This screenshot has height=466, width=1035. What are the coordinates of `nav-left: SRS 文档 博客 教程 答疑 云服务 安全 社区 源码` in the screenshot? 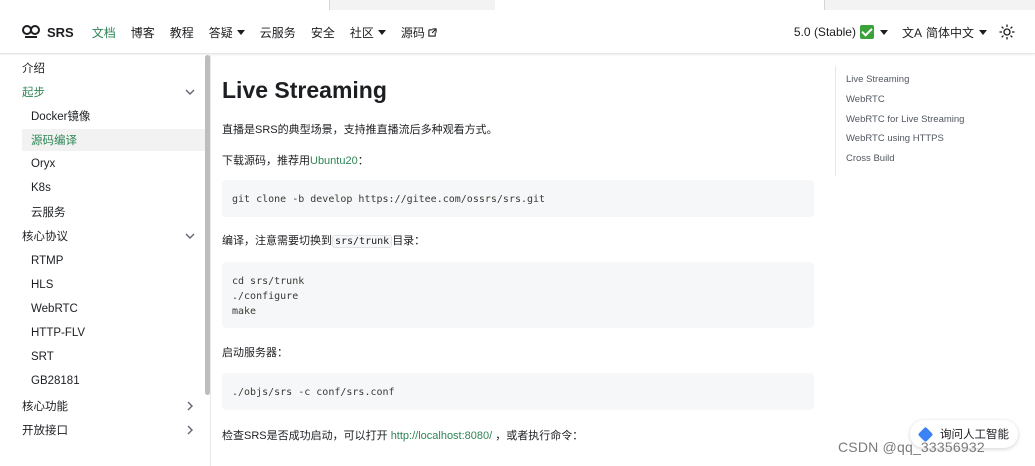 It's located at (237, 32).